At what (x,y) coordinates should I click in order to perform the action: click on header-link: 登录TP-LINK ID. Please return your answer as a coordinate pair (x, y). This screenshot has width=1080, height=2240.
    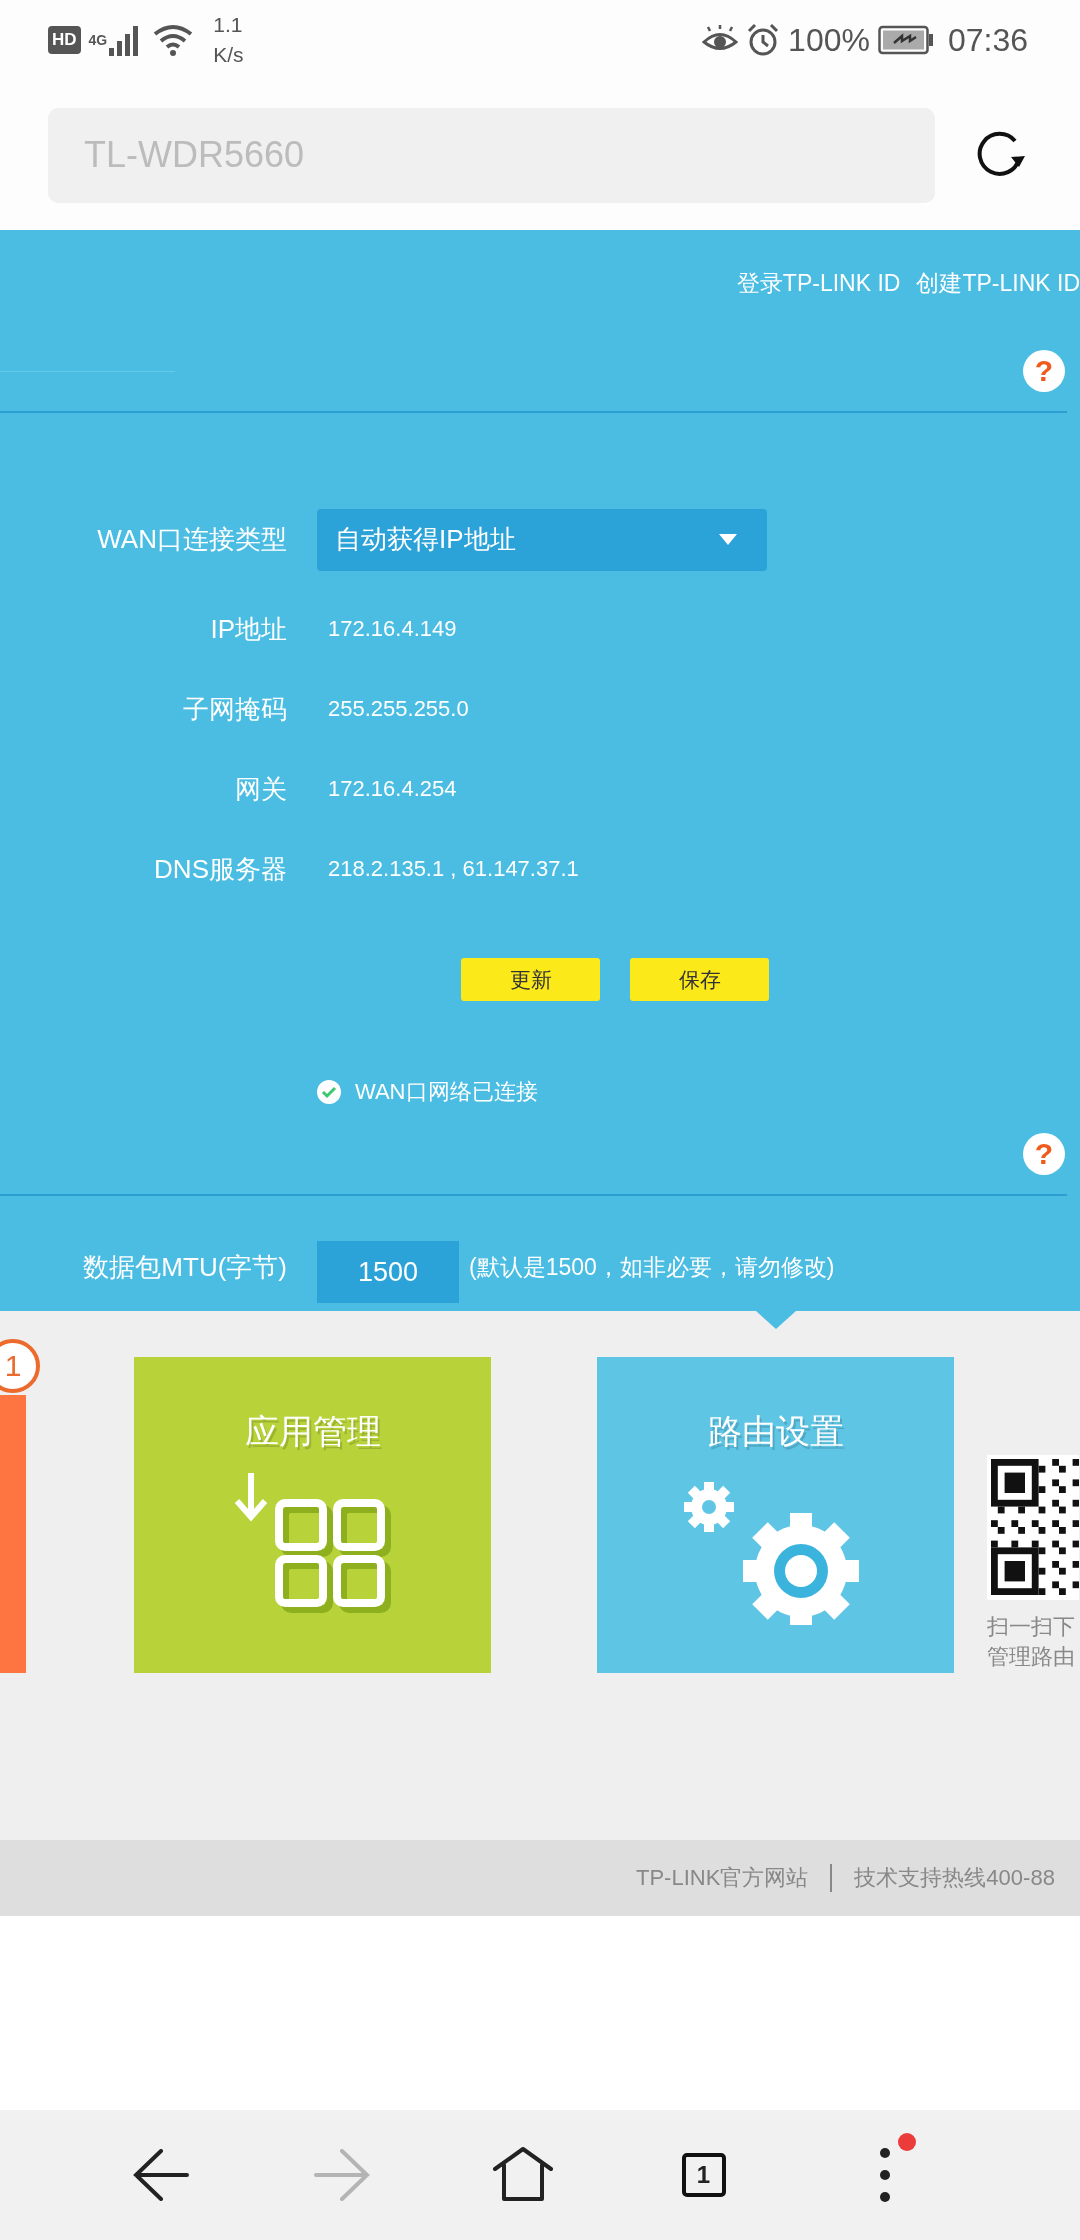
    Looking at the image, I should click on (818, 283).